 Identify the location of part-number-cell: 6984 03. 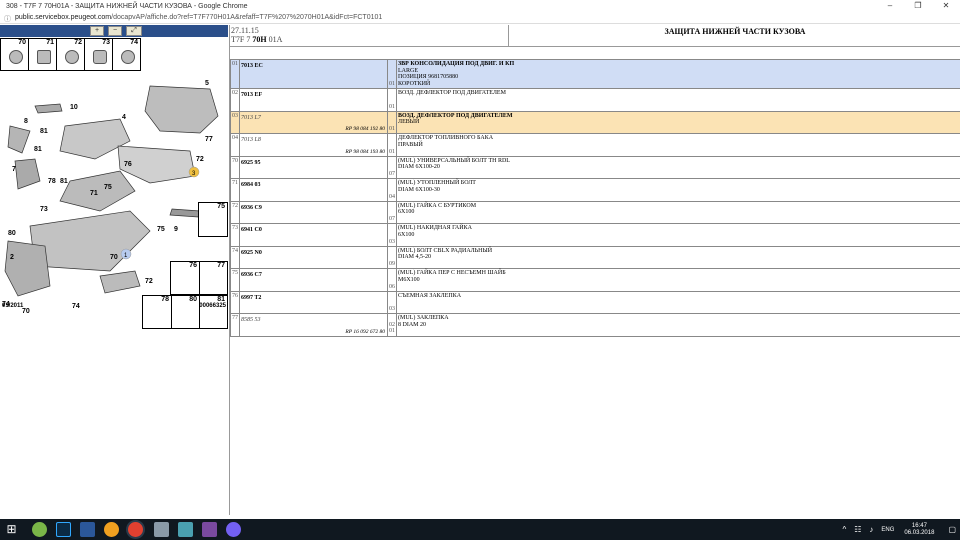
(313, 190).